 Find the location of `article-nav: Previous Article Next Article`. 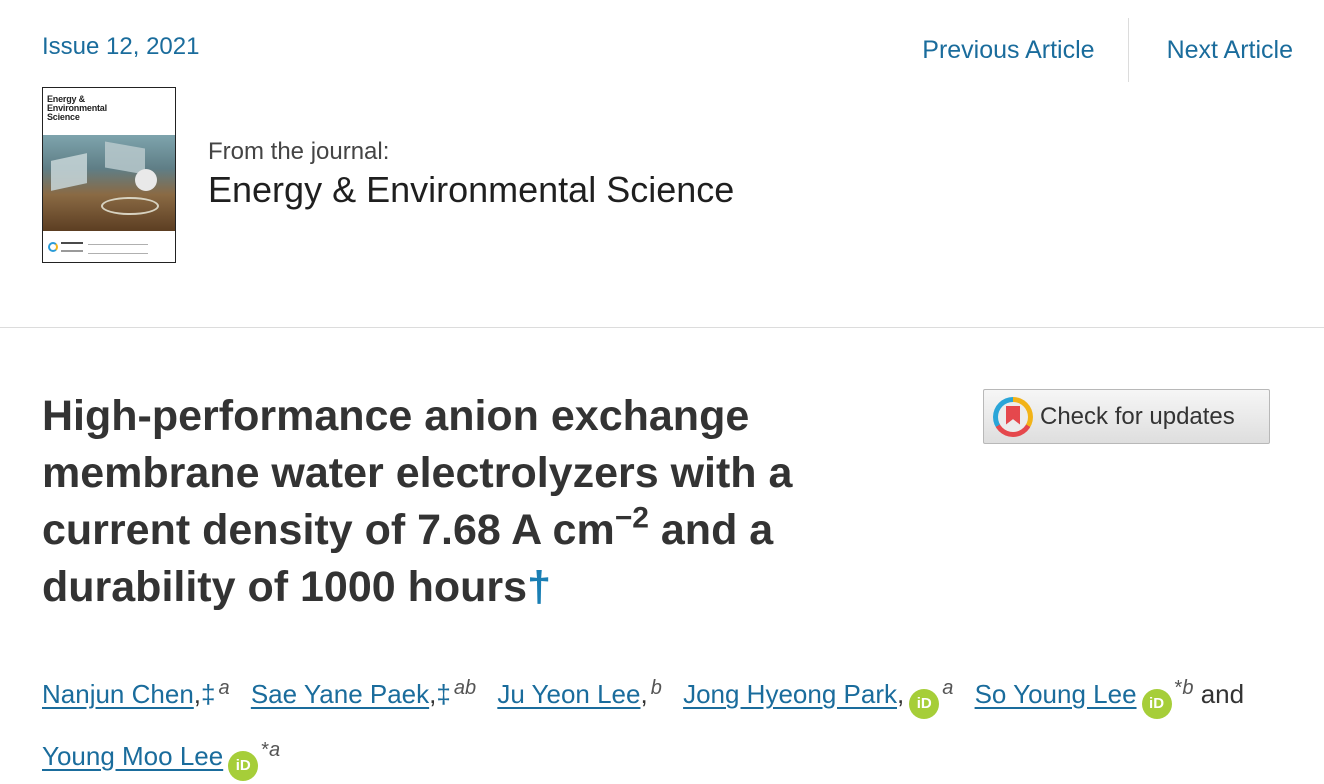

article-nav: Previous Article Next Article is located at coordinates (1107, 50).